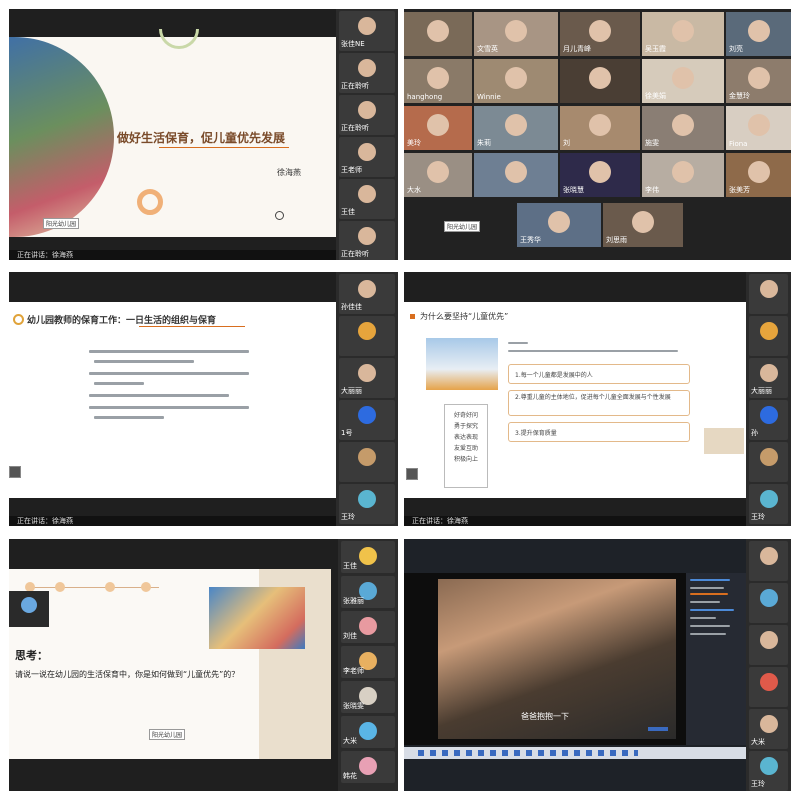 The image size is (800, 800). I want to click on participant-sidebar: 大丽丽 孙 王玲, so click(768, 399).